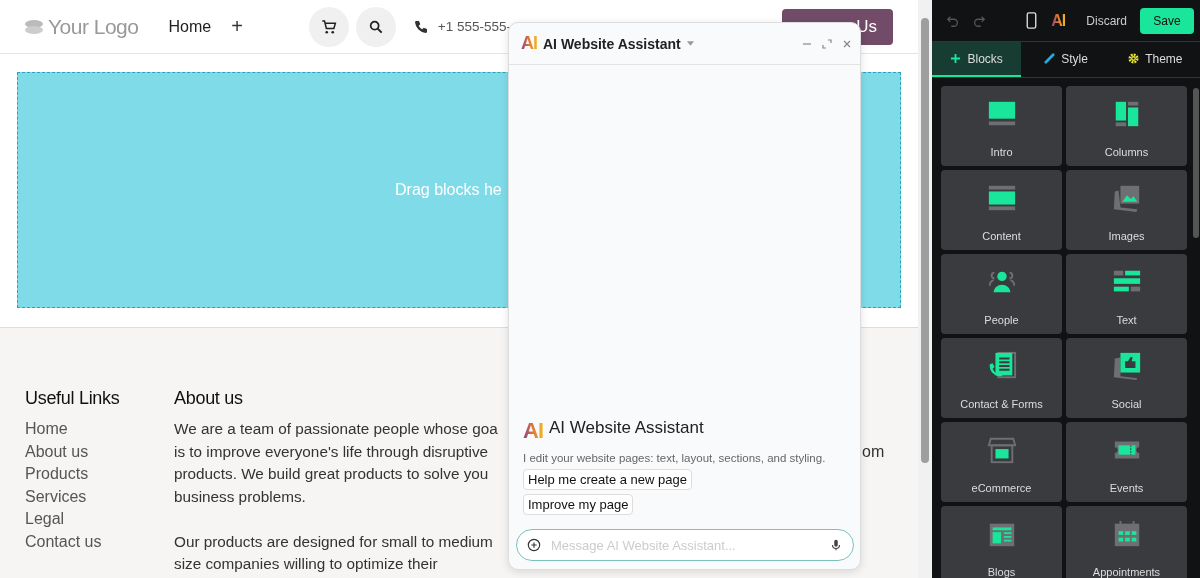 The width and height of the screenshot is (1200, 578). Describe the element at coordinates (1001, 542) in the screenshot. I see `block-tile: Blogs` at that location.